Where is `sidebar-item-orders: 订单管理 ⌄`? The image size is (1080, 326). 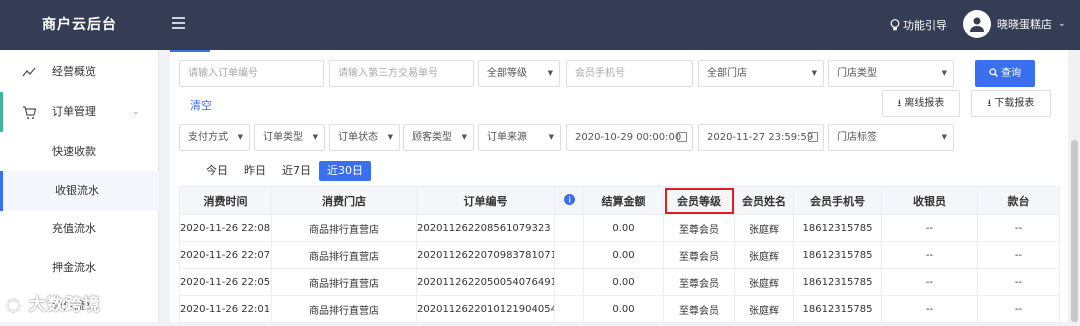 sidebar-item-orders: 订单管理 ⌄ is located at coordinates (79, 112).